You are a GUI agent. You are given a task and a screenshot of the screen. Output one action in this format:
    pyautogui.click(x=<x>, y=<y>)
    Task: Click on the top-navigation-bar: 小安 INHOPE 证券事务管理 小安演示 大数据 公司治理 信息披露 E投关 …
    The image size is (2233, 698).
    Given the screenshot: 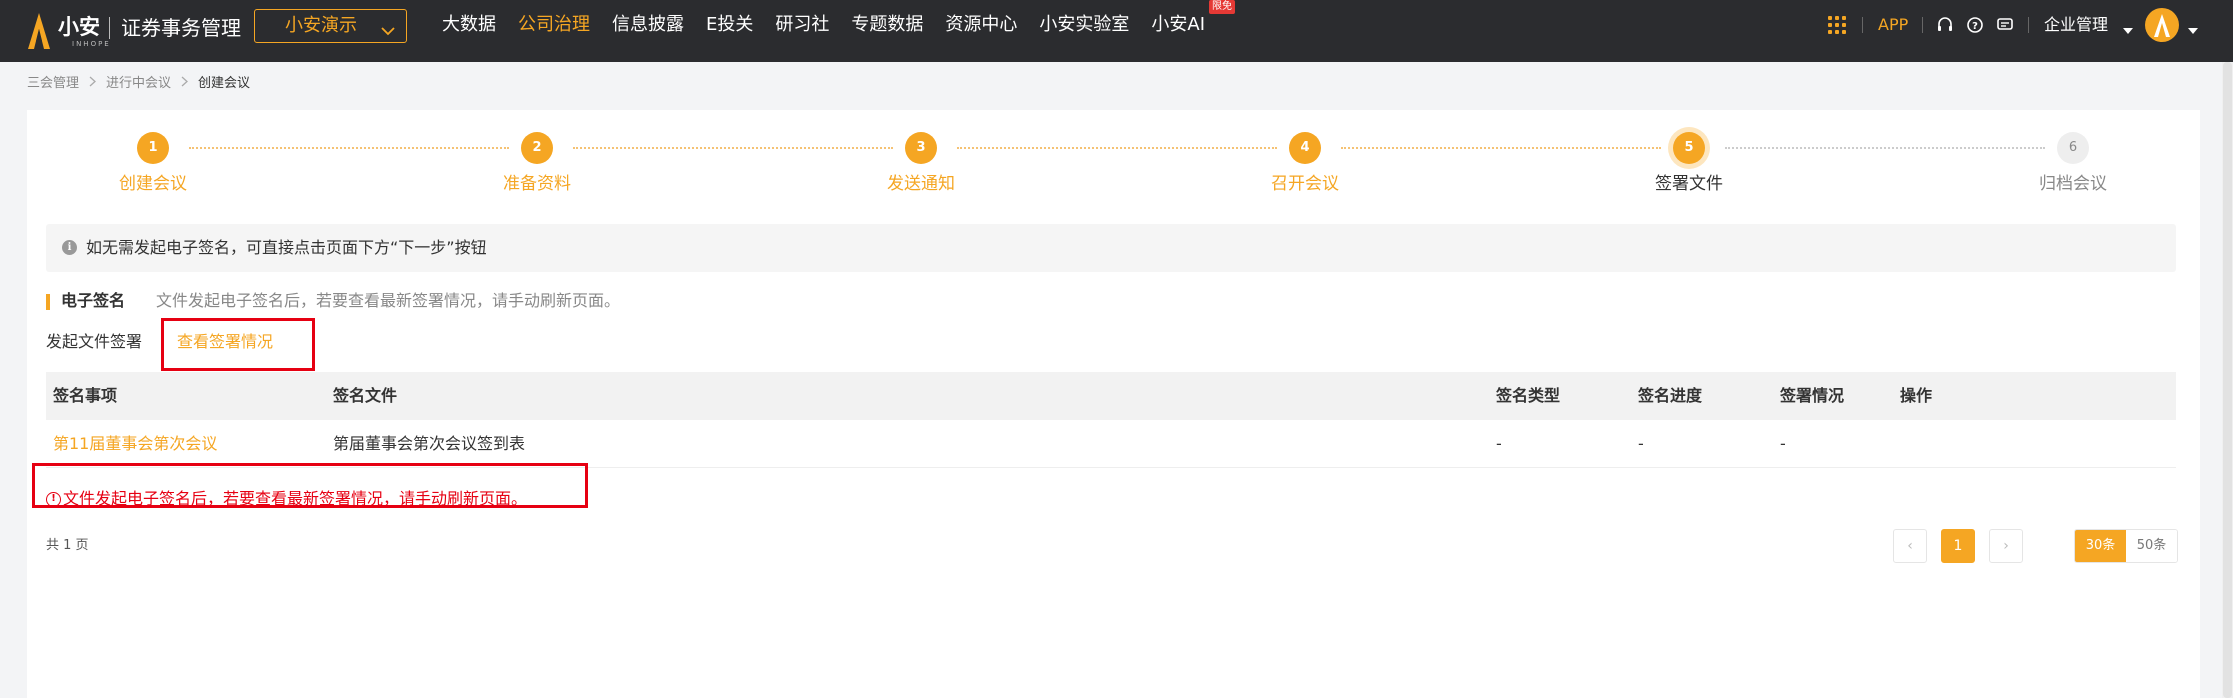 What is the action you would take?
    pyautogui.click(x=1116, y=31)
    